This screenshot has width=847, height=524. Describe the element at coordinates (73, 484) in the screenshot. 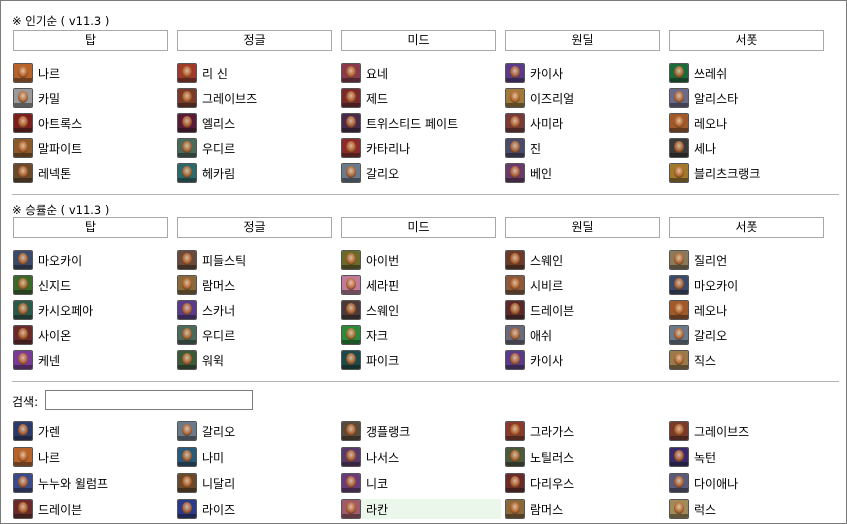

I see `champion-name: 누누와 윌럼프` at that location.